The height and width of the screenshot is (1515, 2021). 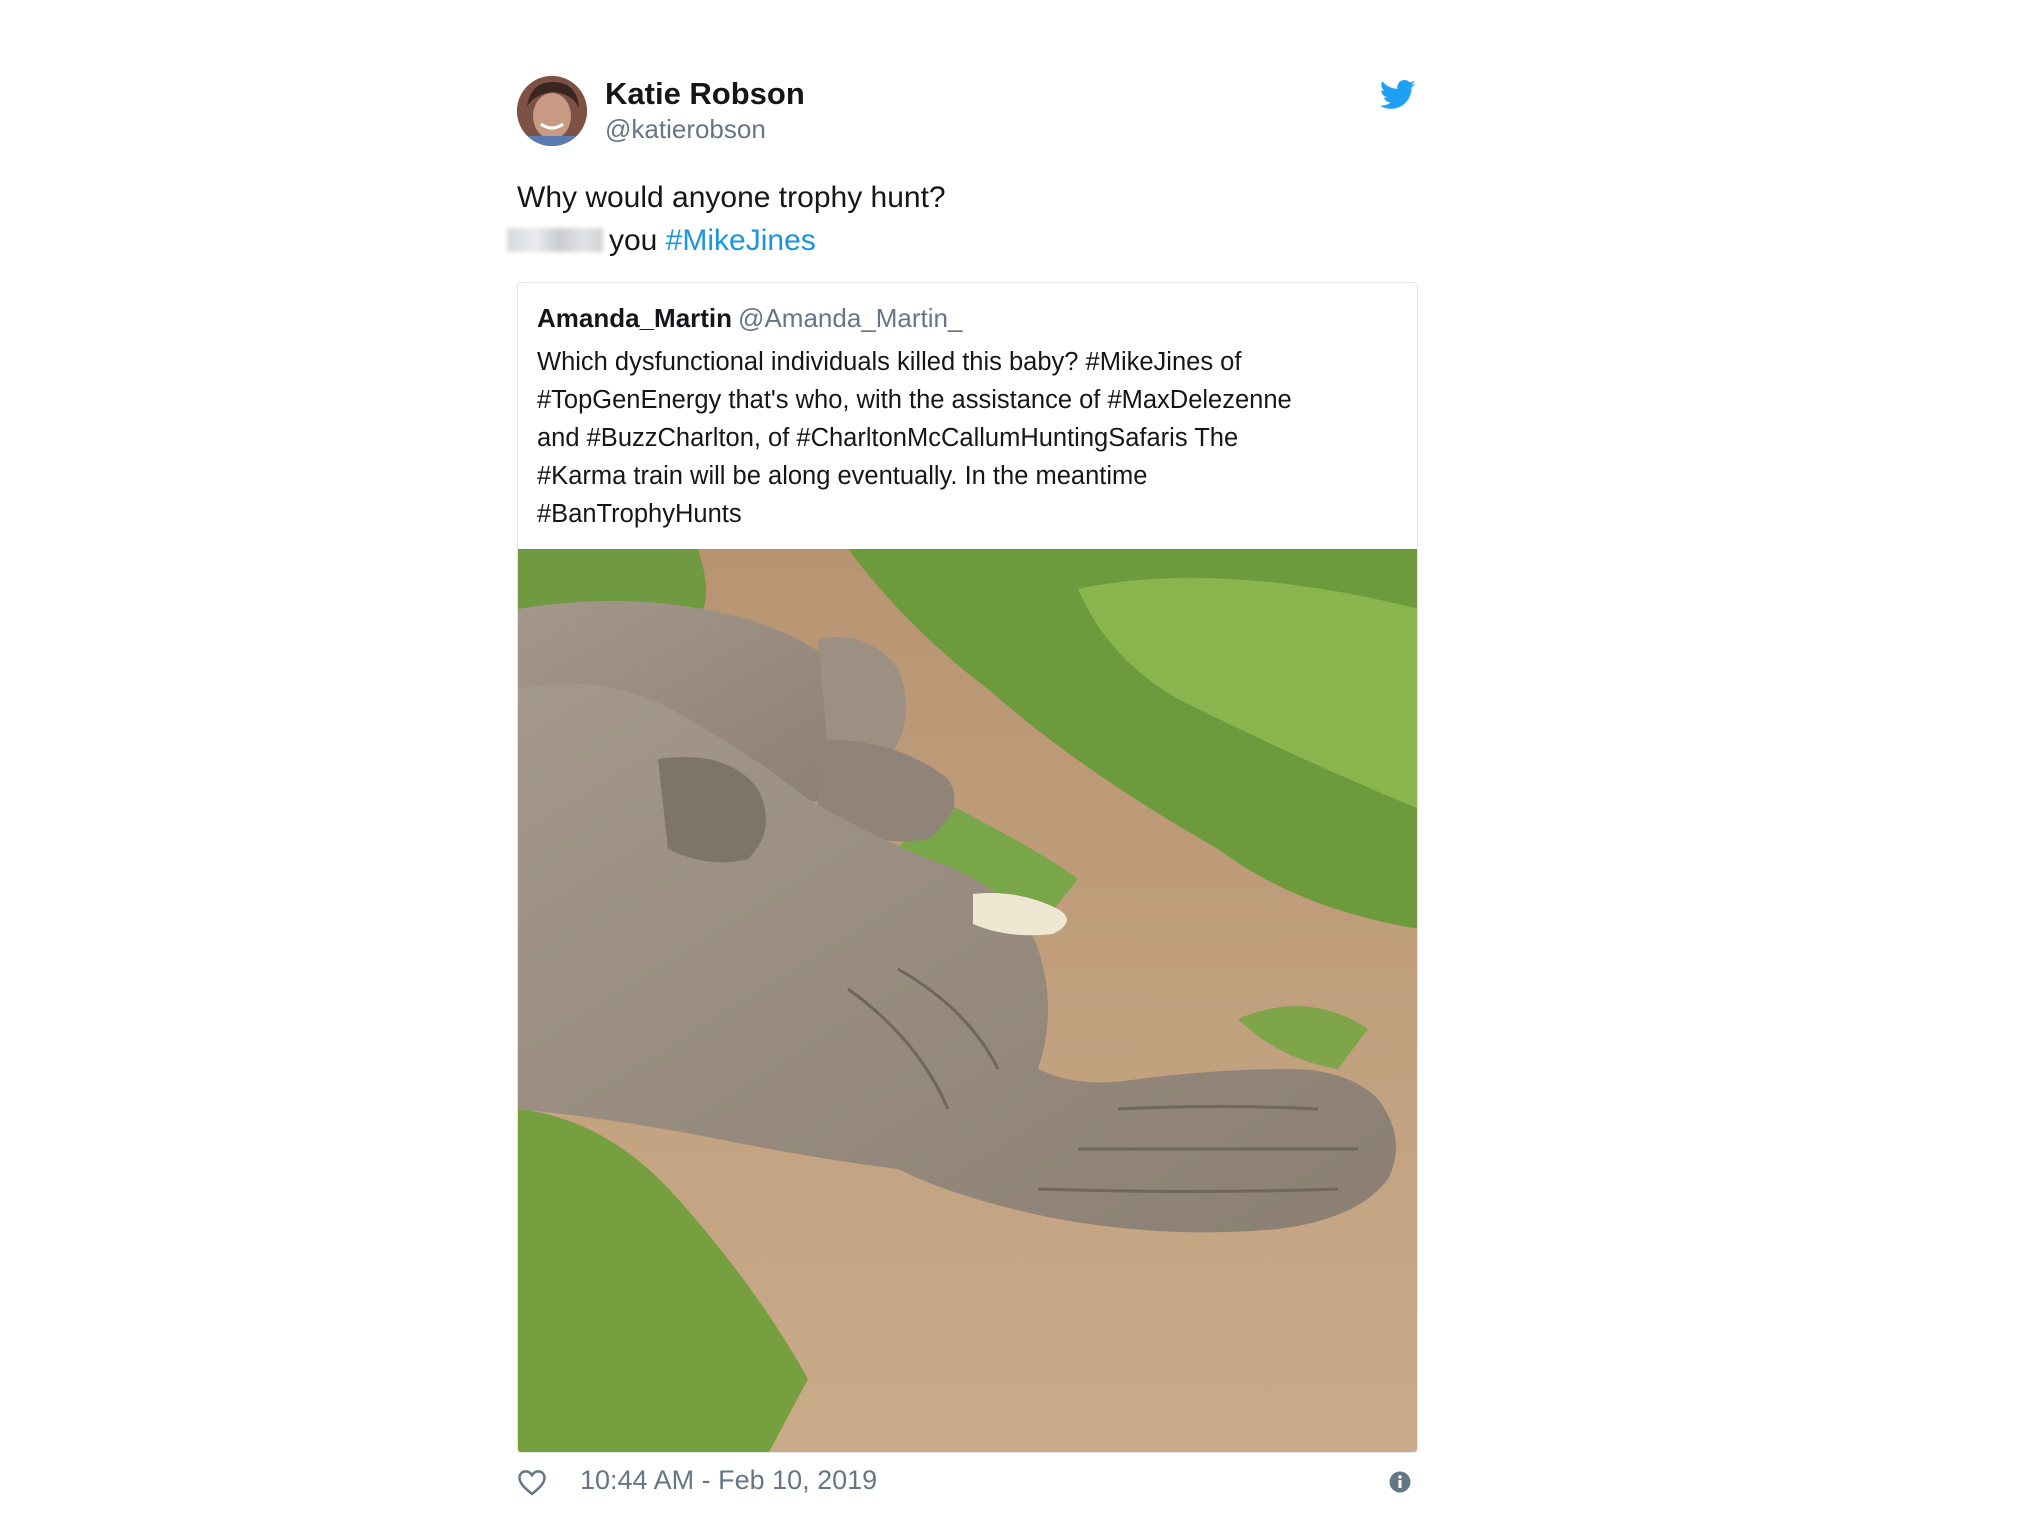 What do you see at coordinates (555, 240) in the screenshot?
I see `redacted-word` at bounding box center [555, 240].